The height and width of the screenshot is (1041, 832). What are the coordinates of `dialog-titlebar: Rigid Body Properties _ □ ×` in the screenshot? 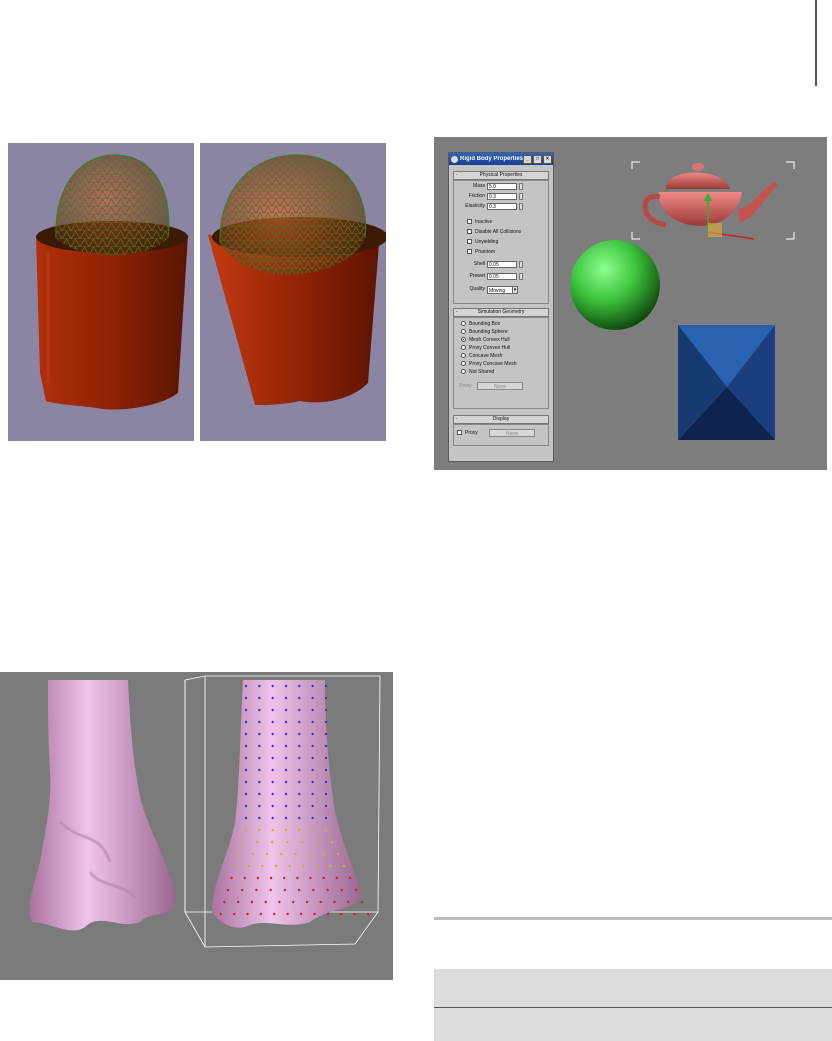 It's located at (501, 159).